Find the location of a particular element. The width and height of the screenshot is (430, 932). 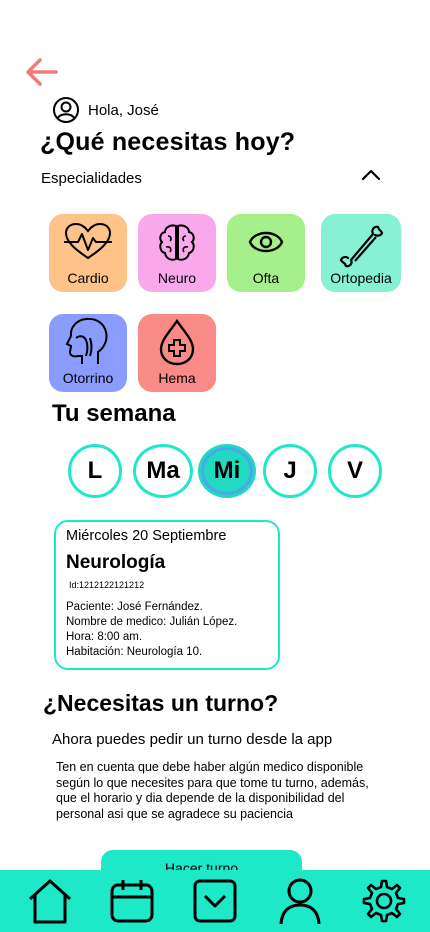

greeting-text: Hola, José is located at coordinates (123, 110).